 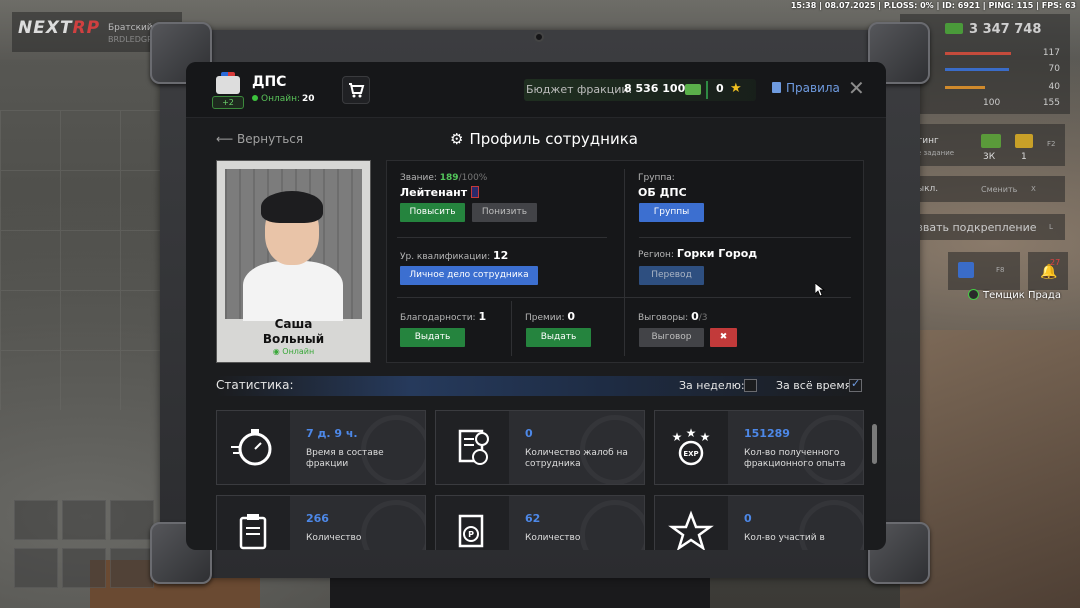 What do you see at coordinates (1014, 295) in the screenshot?
I see `npc-label: Темщик Прада` at bounding box center [1014, 295].